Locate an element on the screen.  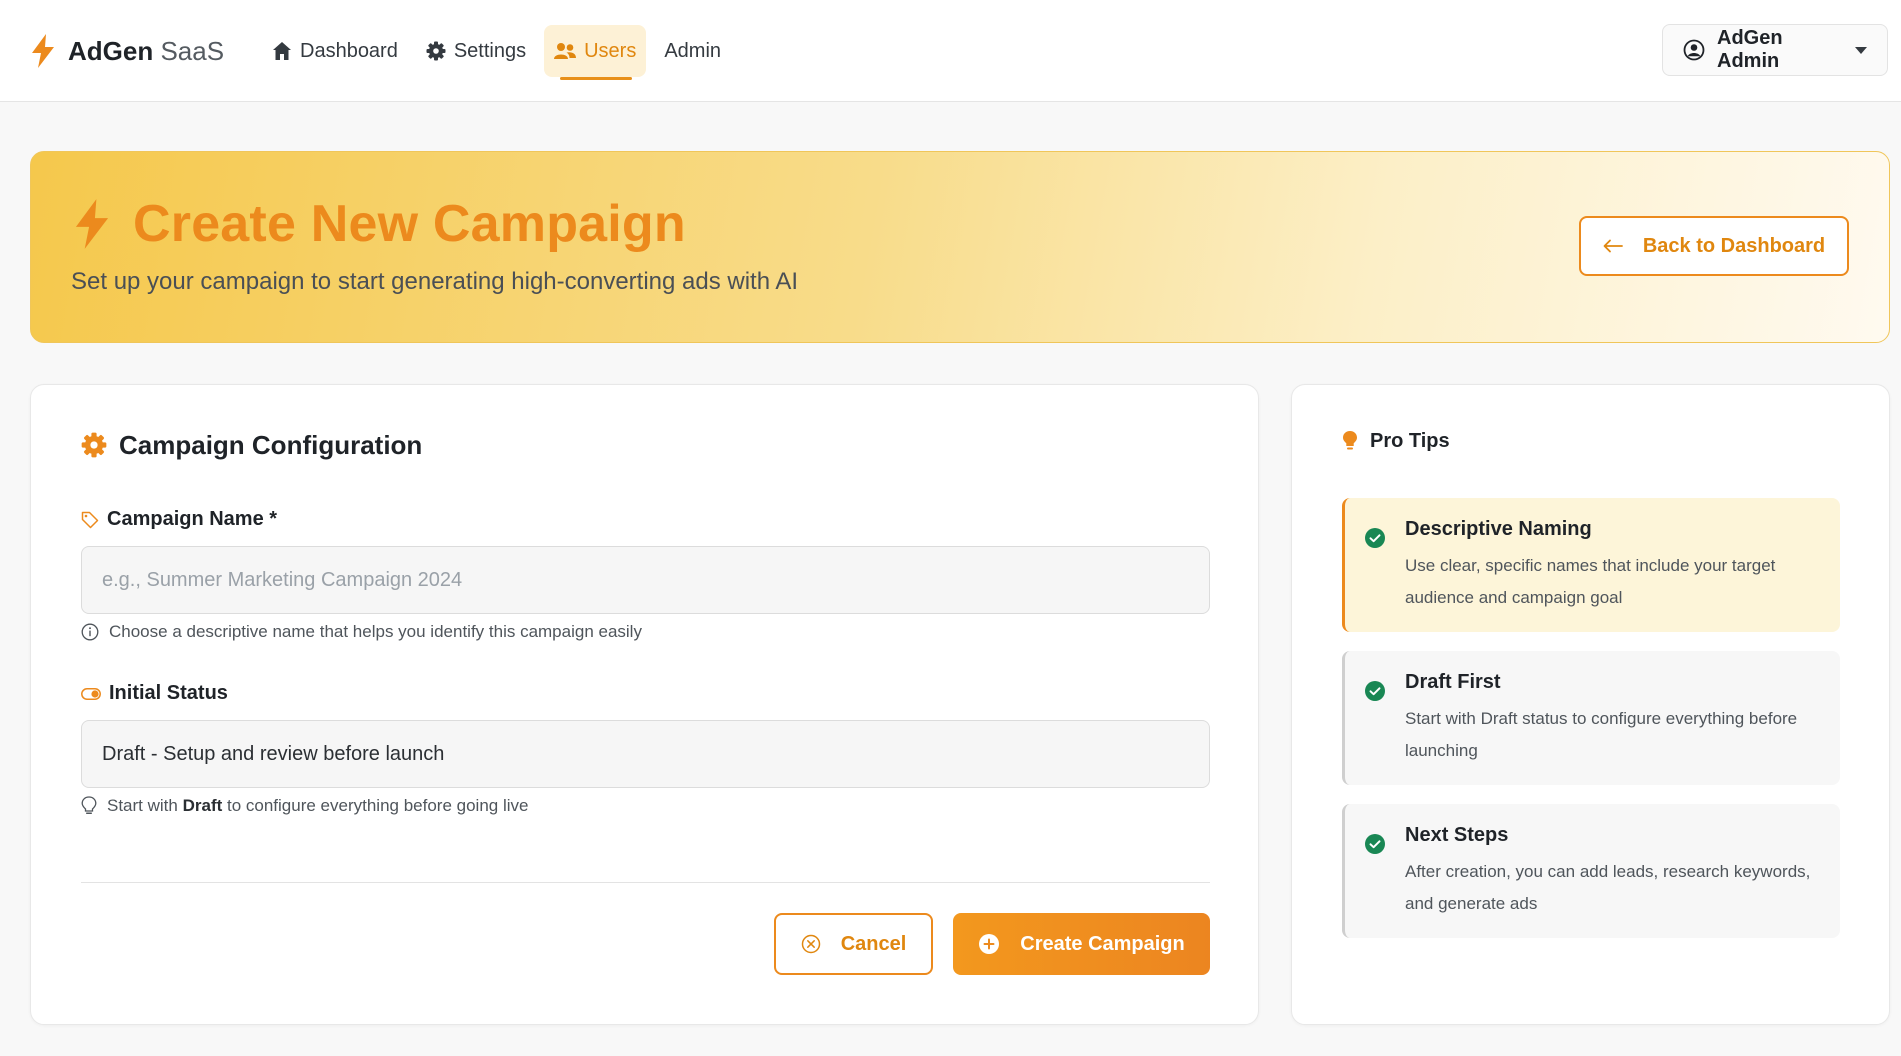
campaign-name-label-text: Campaign Name * is located at coordinates (192, 519).